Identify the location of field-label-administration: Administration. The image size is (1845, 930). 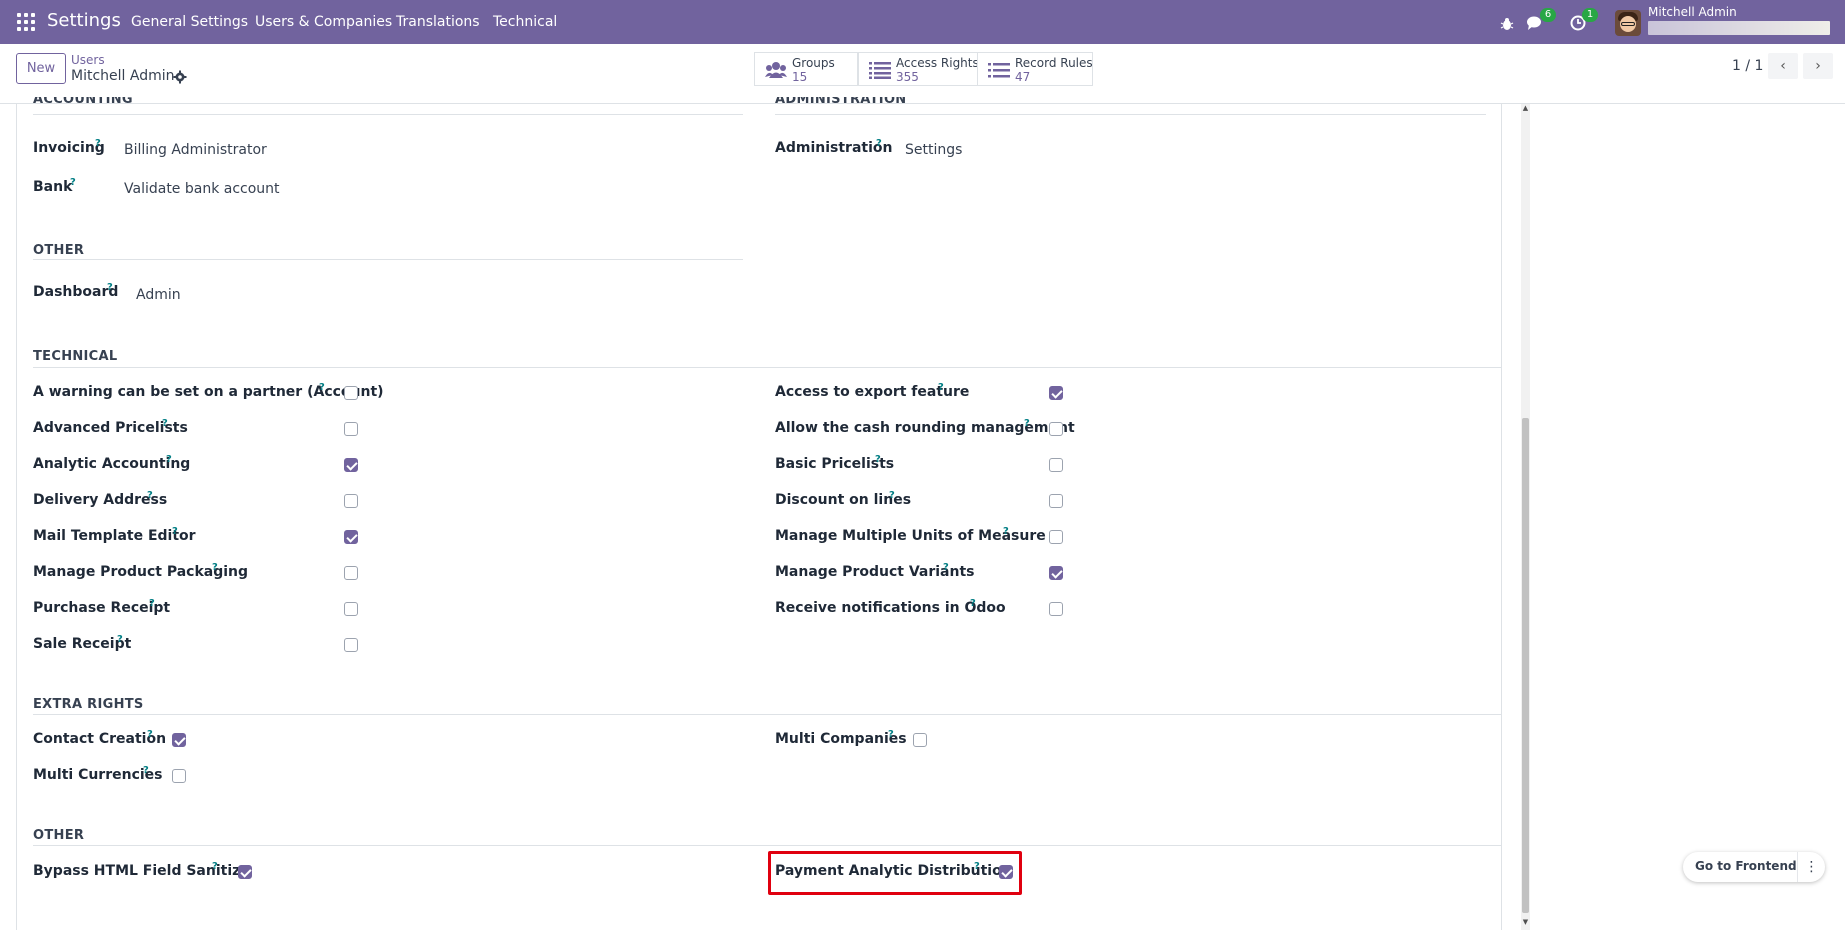
(834, 148).